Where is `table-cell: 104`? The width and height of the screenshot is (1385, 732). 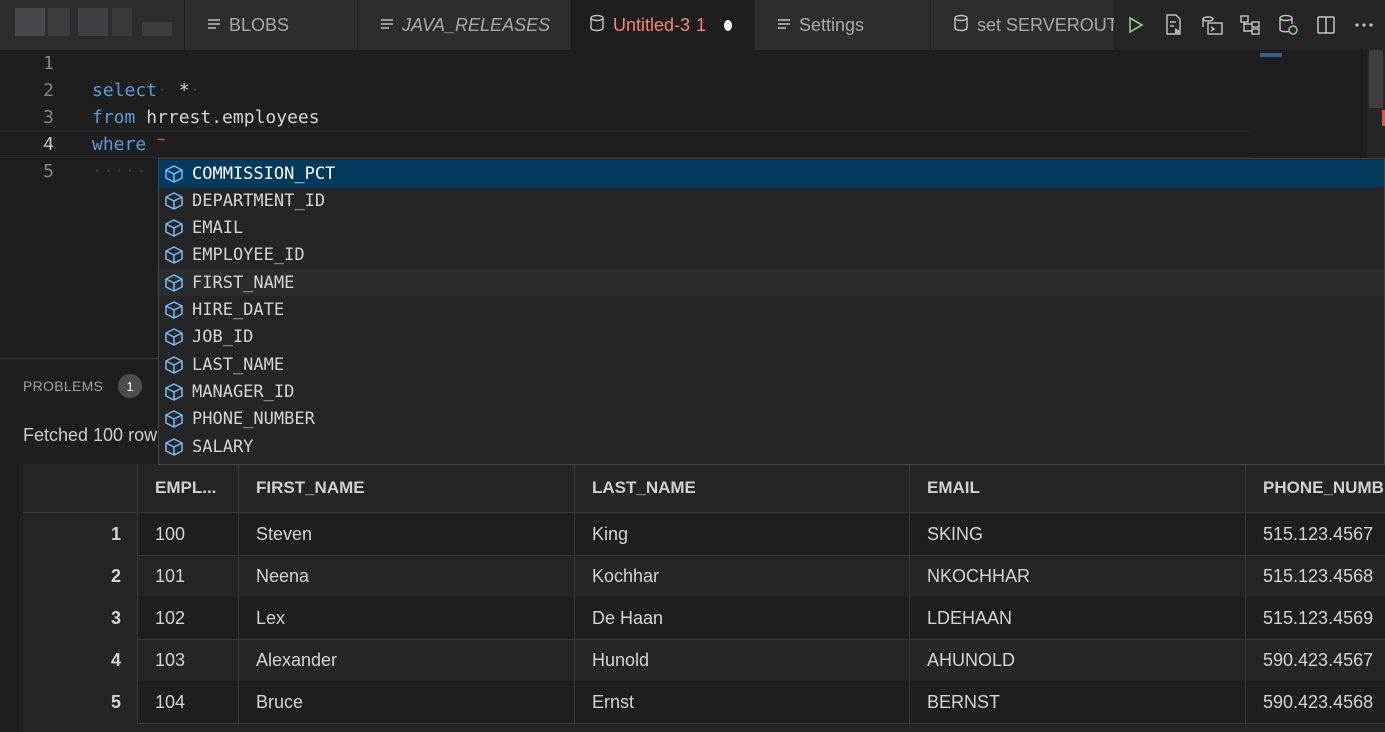 table-cell: 104 is located at coordinates (188, 702).